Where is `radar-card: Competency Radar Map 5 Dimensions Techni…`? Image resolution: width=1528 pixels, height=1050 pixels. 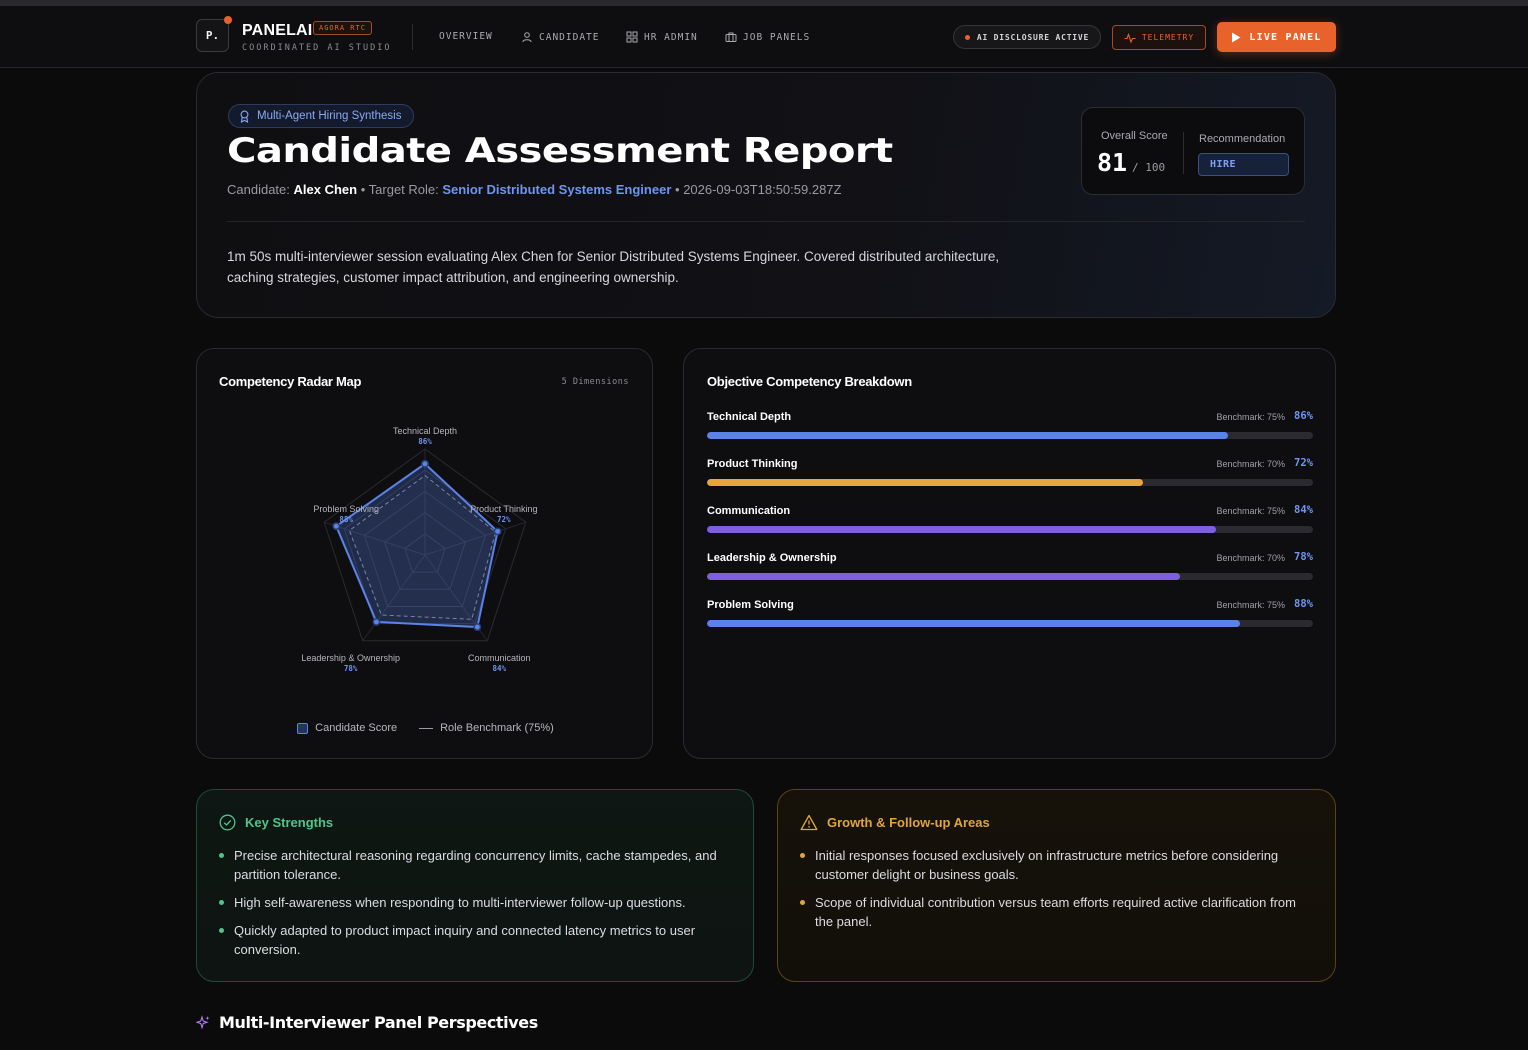 radar-card: Competency Radar Map 5 Dimensions Techni… is located at coordinates (424, 553).